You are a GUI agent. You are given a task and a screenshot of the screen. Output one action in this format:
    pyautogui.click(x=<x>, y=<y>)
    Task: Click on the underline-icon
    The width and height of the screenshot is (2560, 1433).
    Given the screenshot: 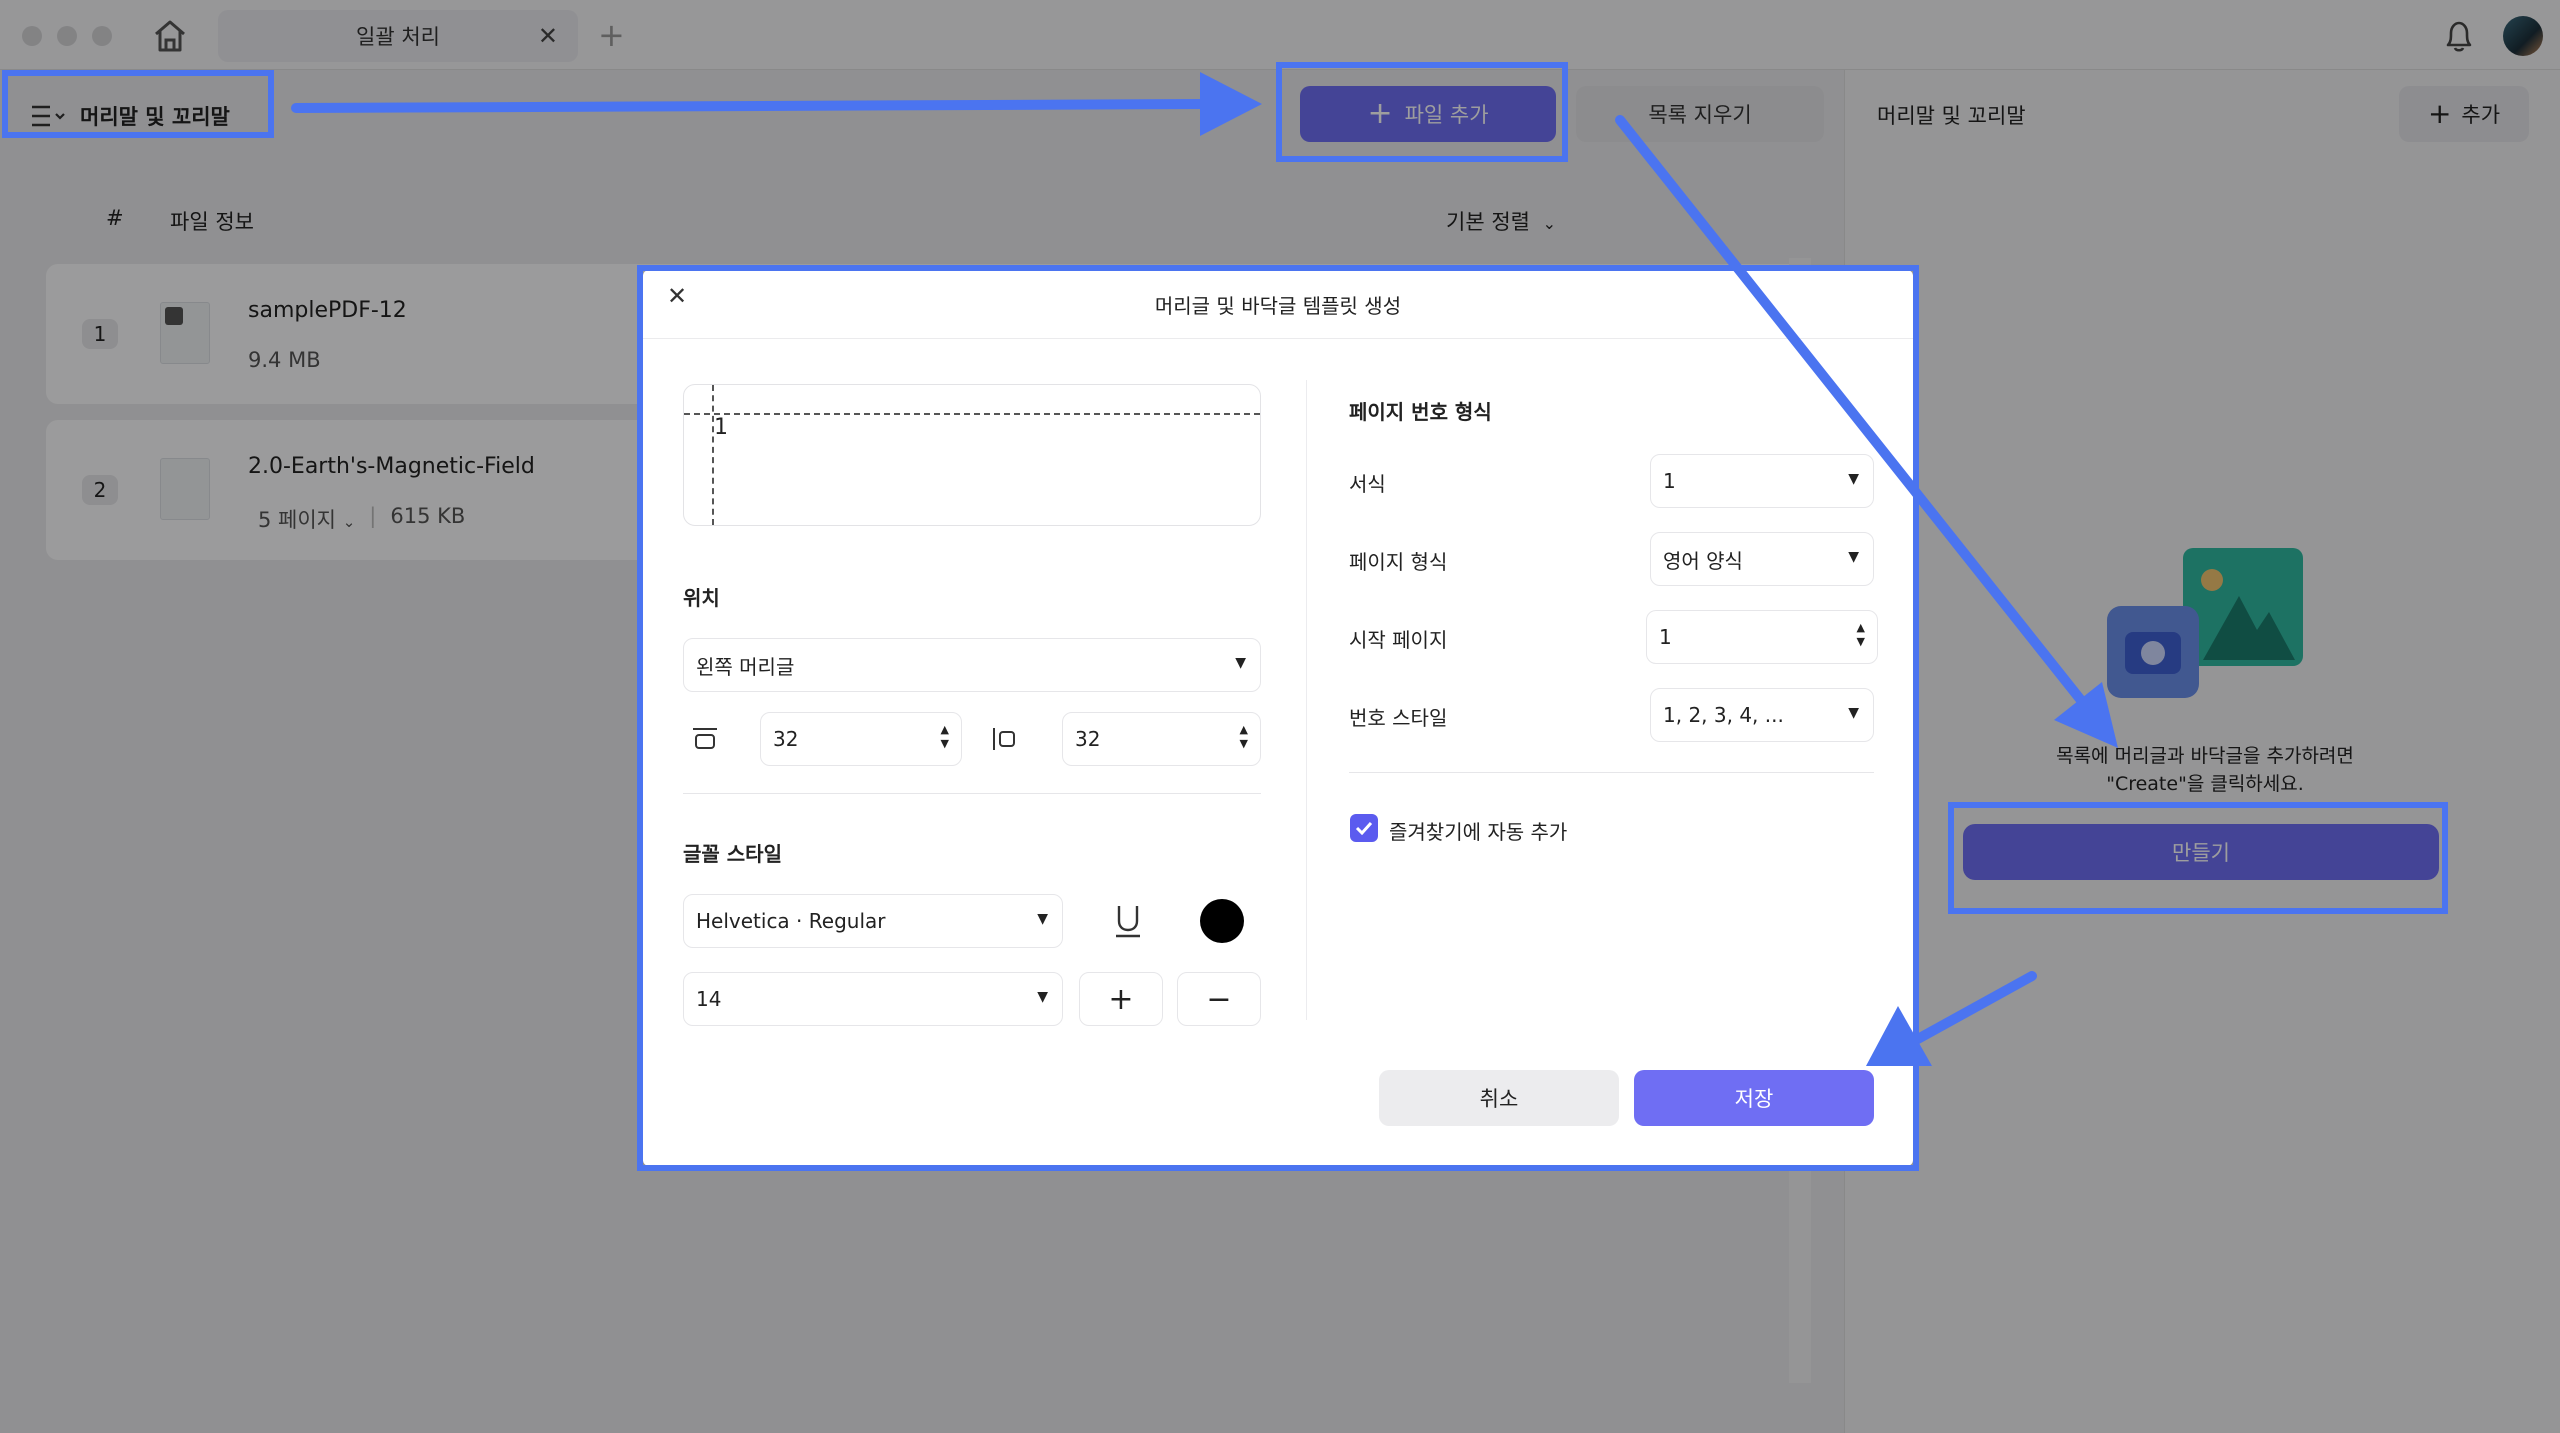 What is the action you would take?
    pyautogui.click(x=1128, y=921)
    